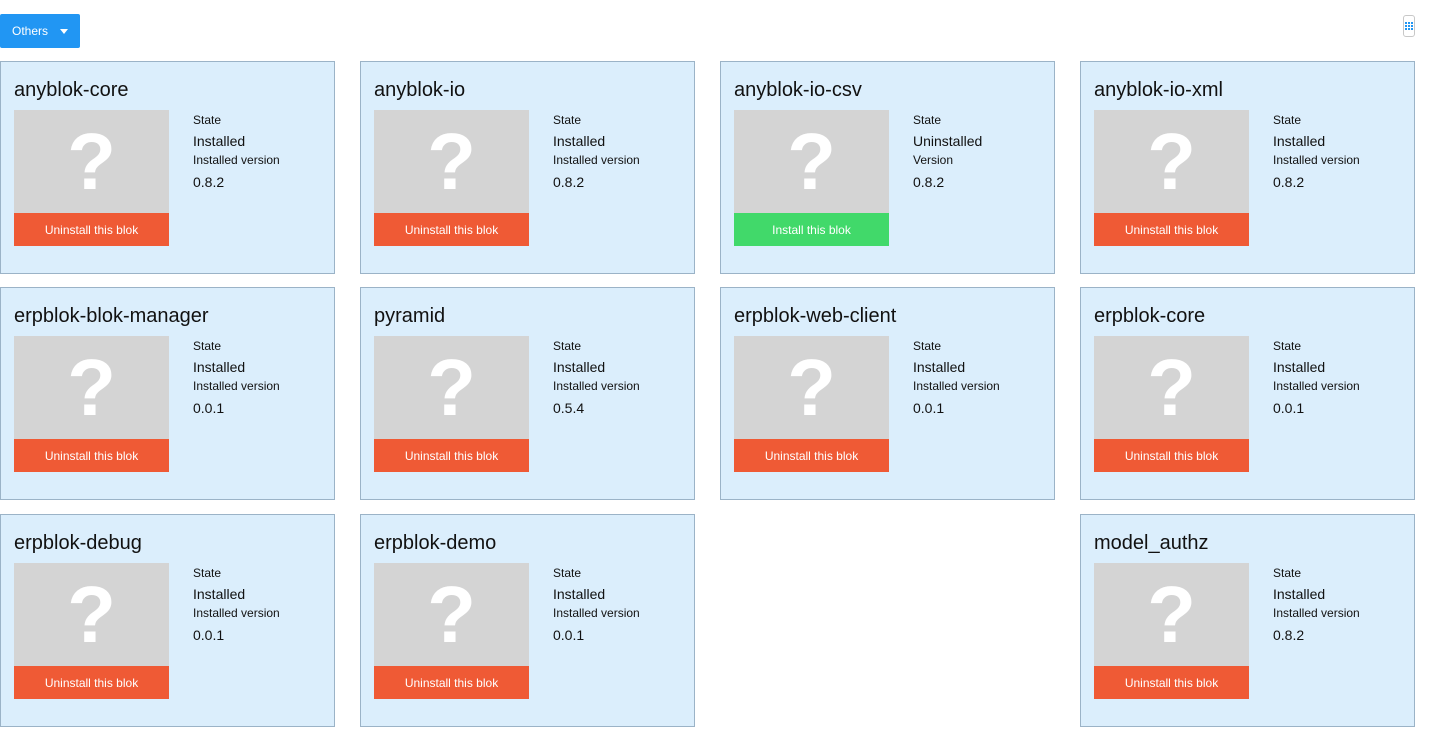  Describe the element at coordinates (420, 90) in the screenshot. I see `blok-title: anyblok-io` at that location.